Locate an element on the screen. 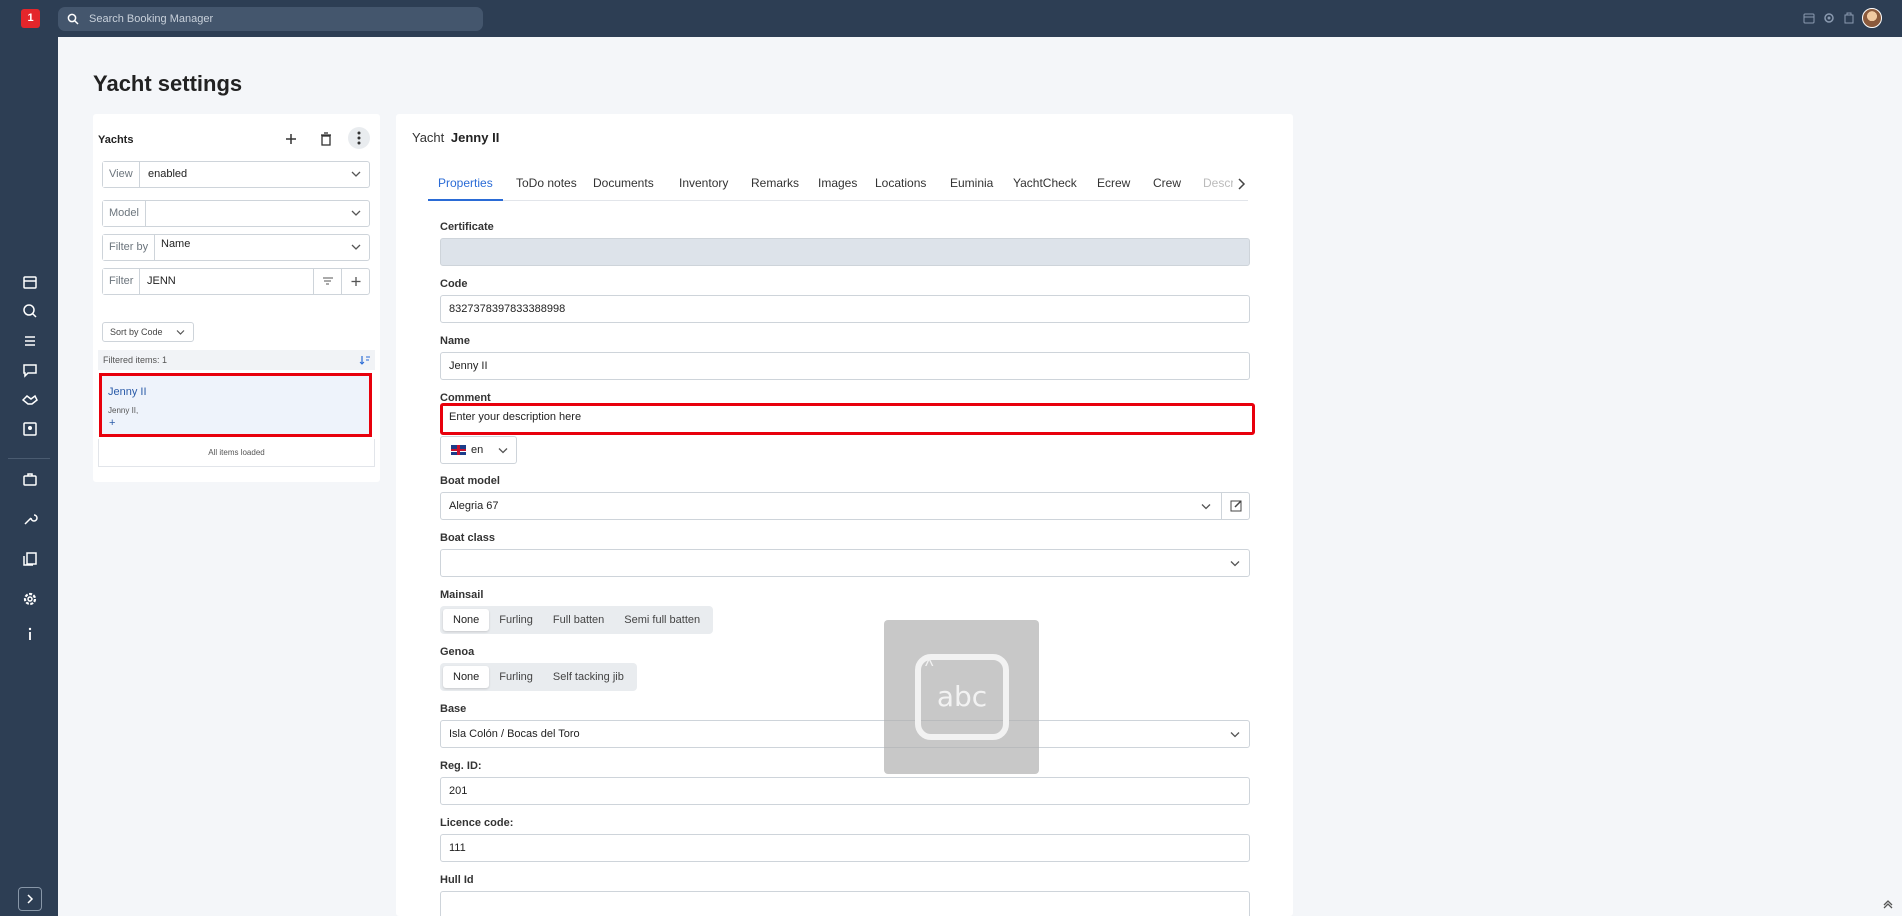  mainsail-option-full-batten: Full batten is located at coordinates (578, 620).